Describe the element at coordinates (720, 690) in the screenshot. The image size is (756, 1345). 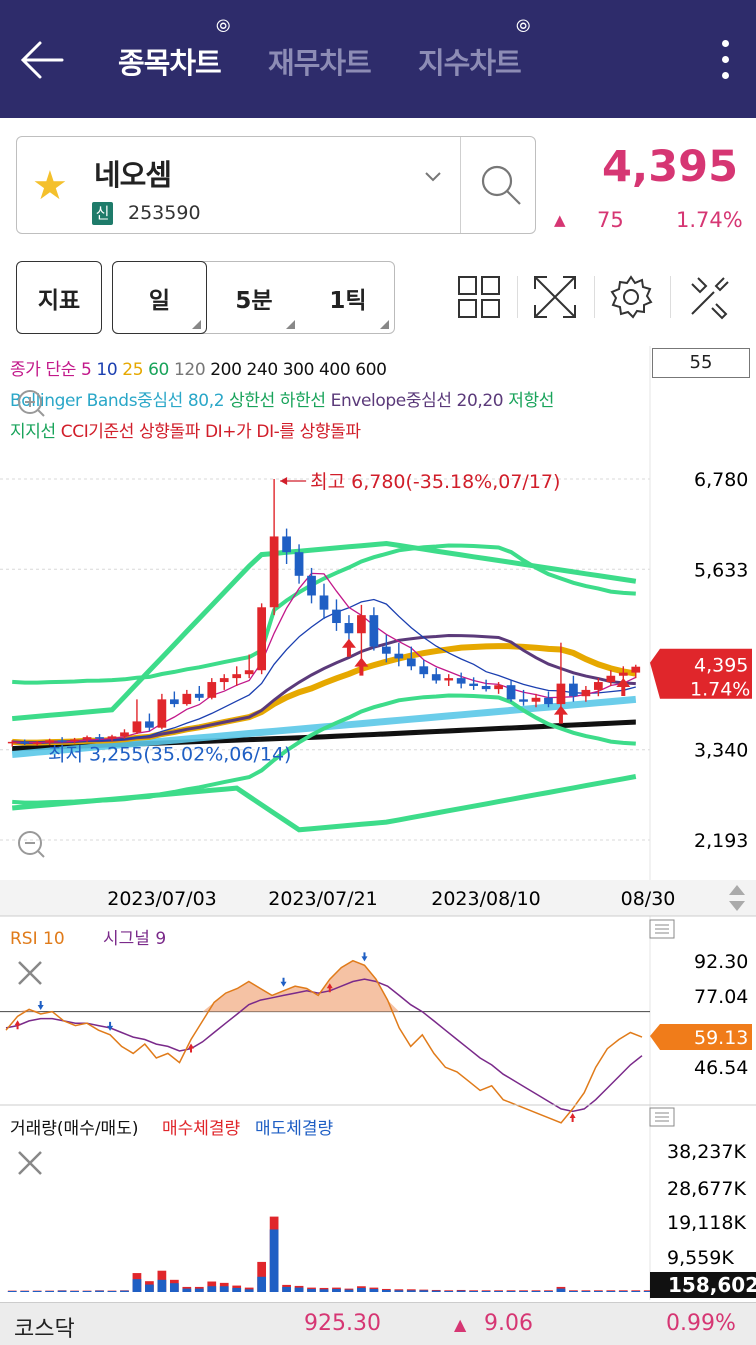
I see `current-price-tag-pct: 1.74%` at that location.